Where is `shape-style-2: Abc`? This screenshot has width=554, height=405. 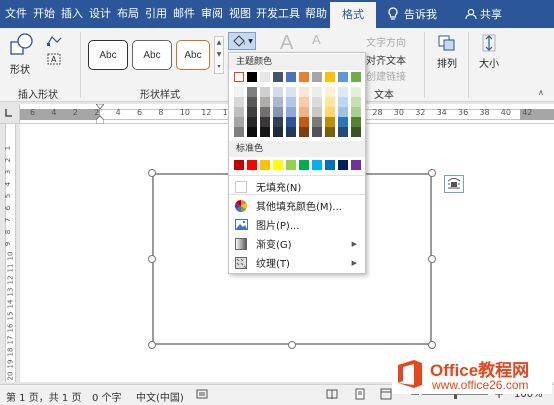 shape-style-2: Abc is located at coordinates (152, 55).